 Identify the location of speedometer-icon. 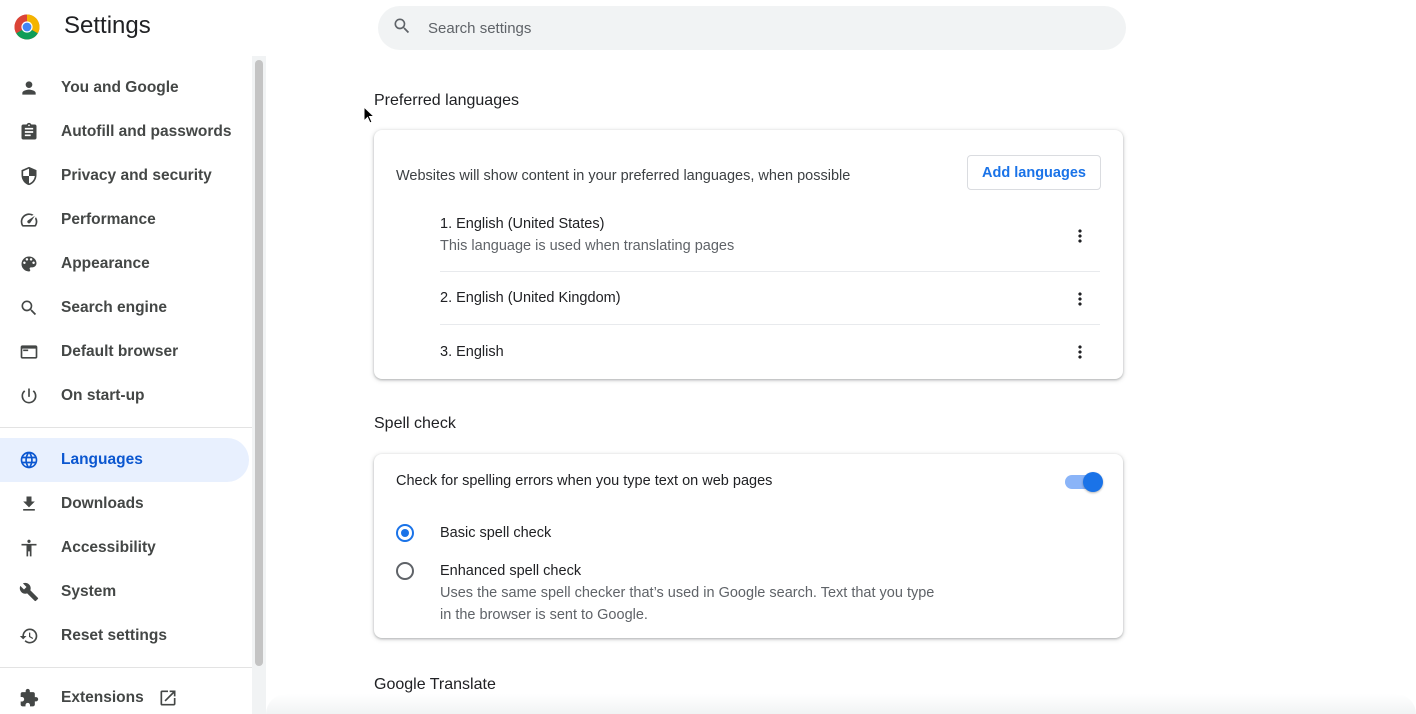
(29, 220).